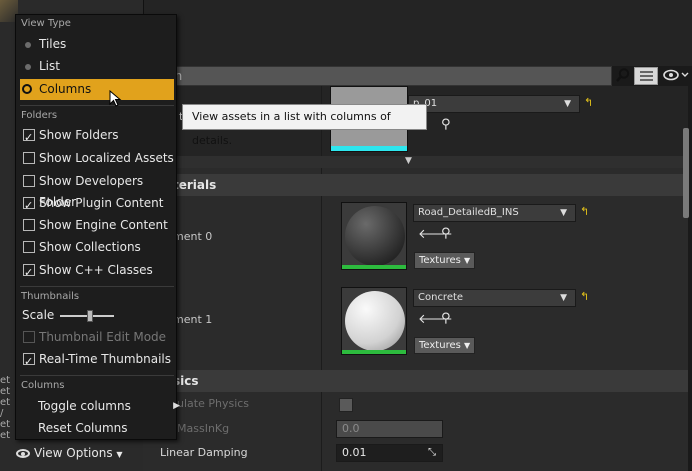 The height and width of the screenshot is (471, 692). I want to click on view-options-button: View Options ▼, so click(78, 453).